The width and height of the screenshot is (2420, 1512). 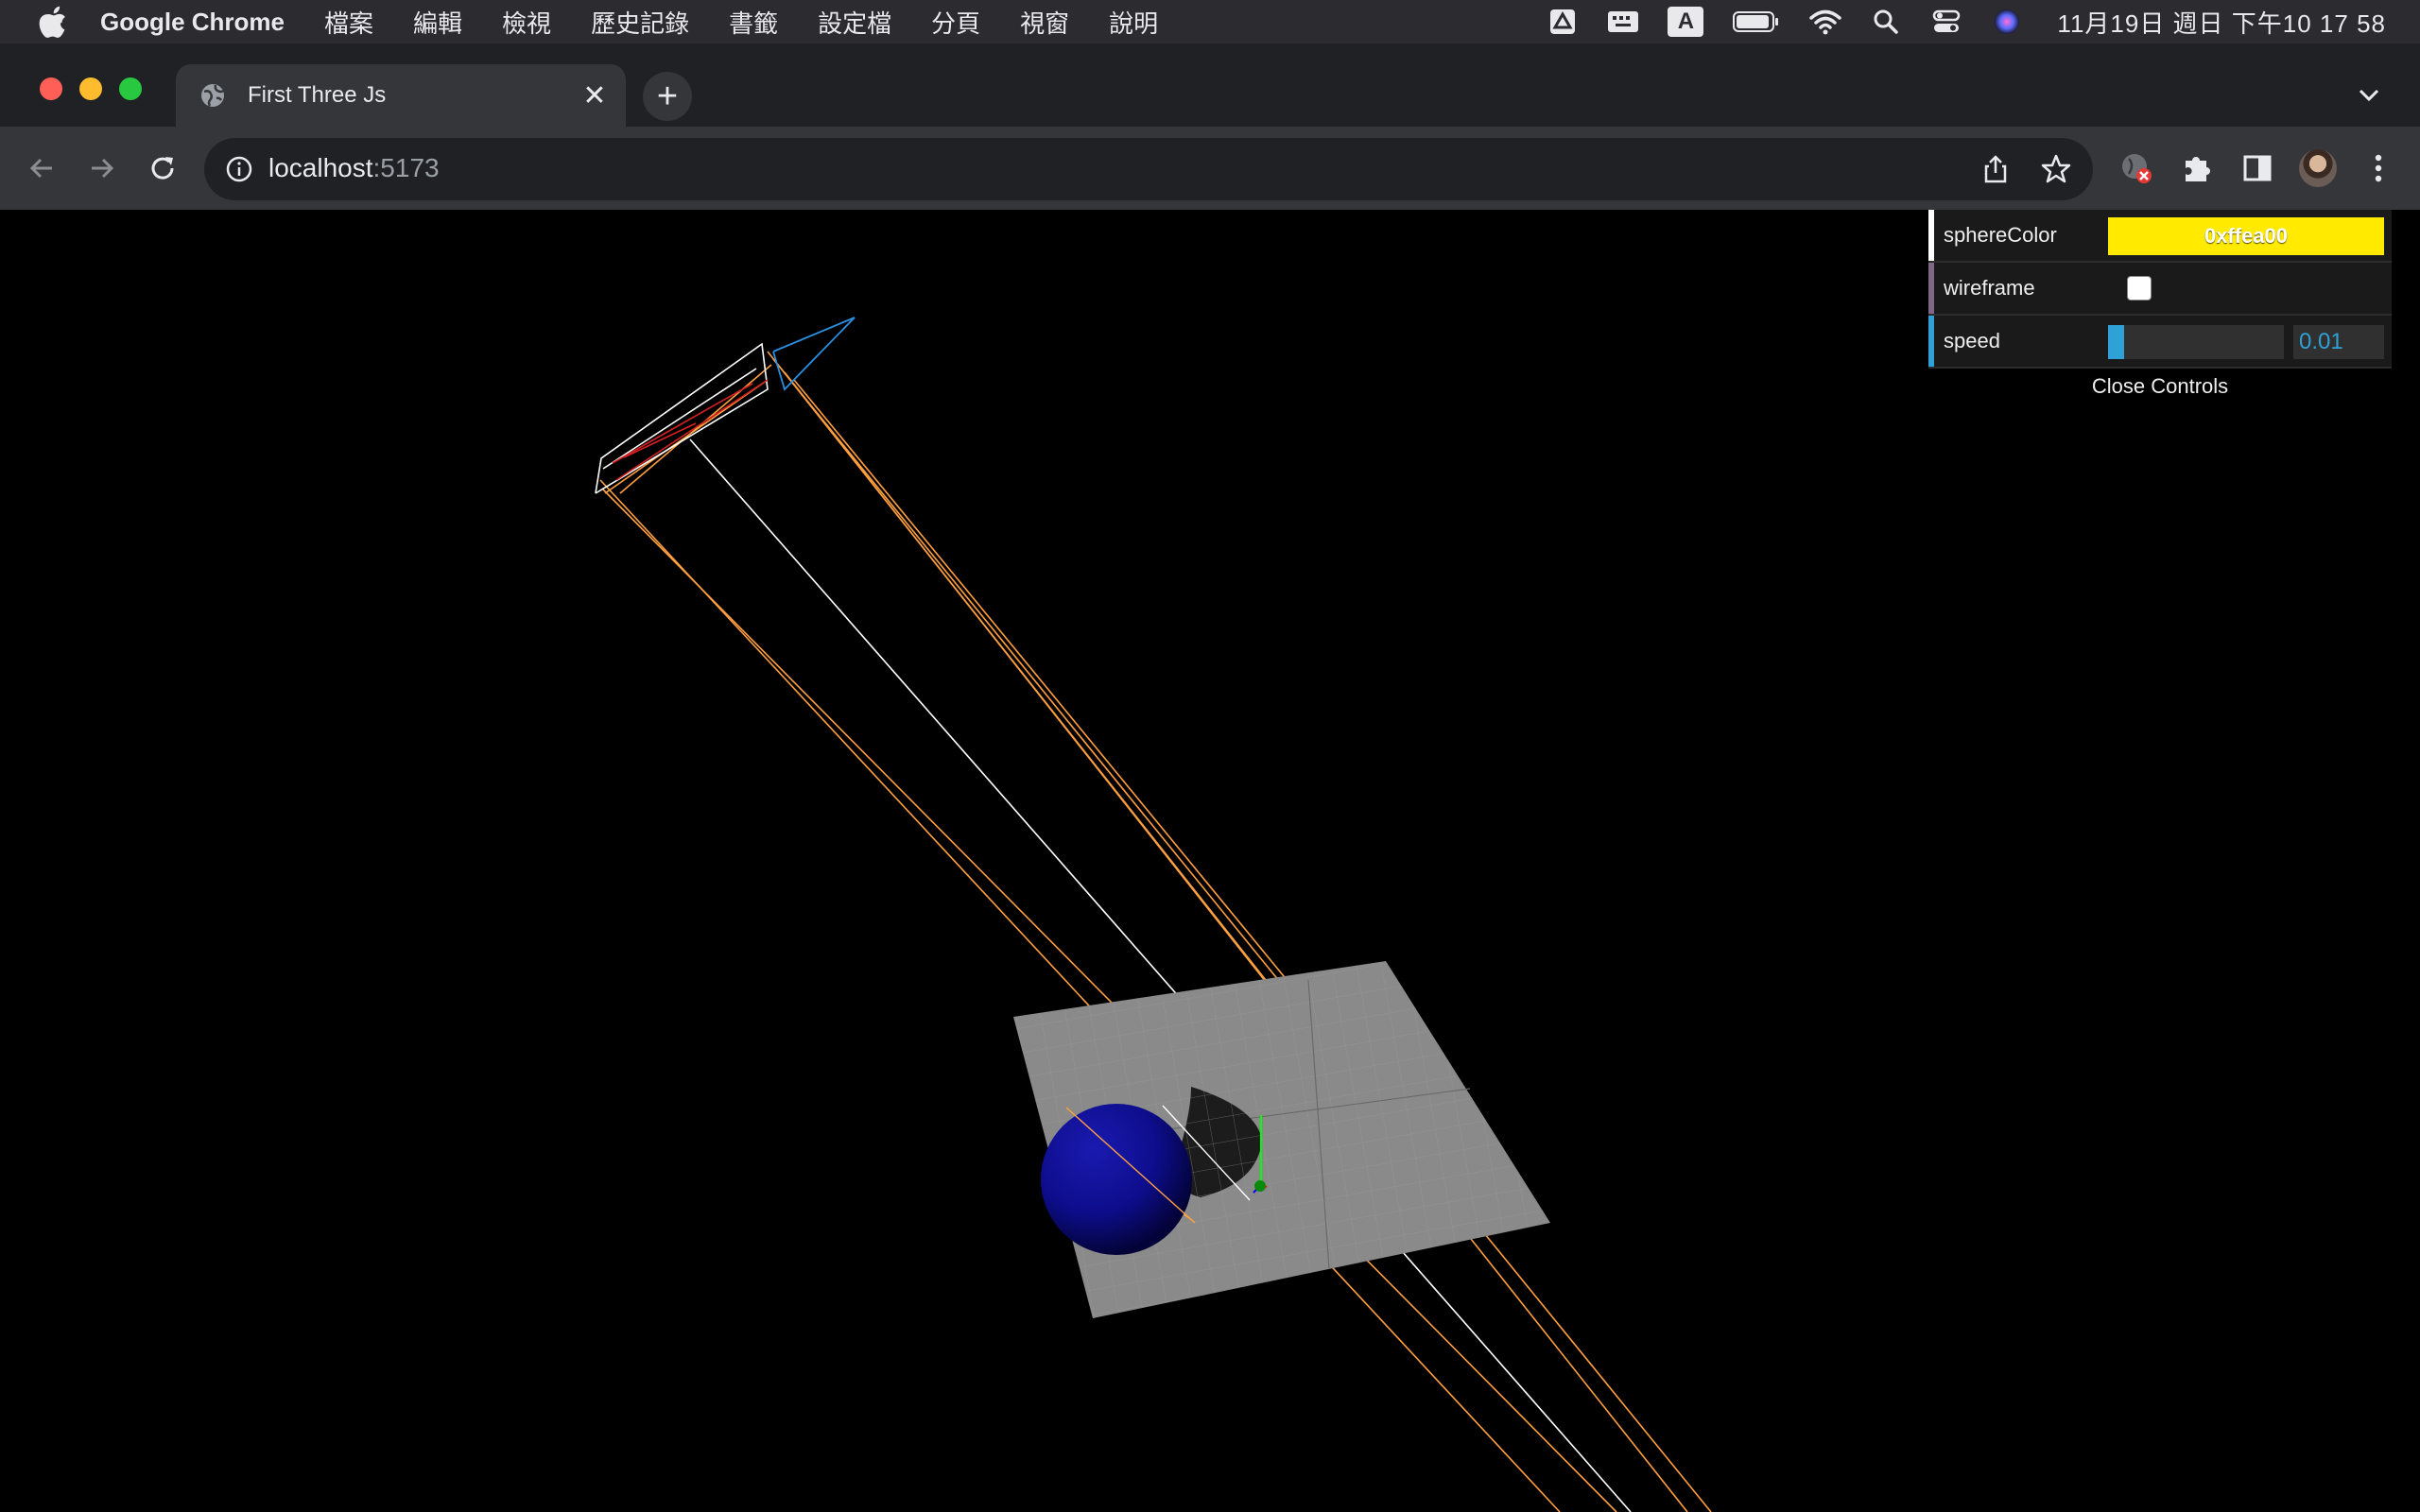 What do you see at coordinates (1563, 22) in the screenshot?
I see `drive-icon` at bounding box center [1563, 22].